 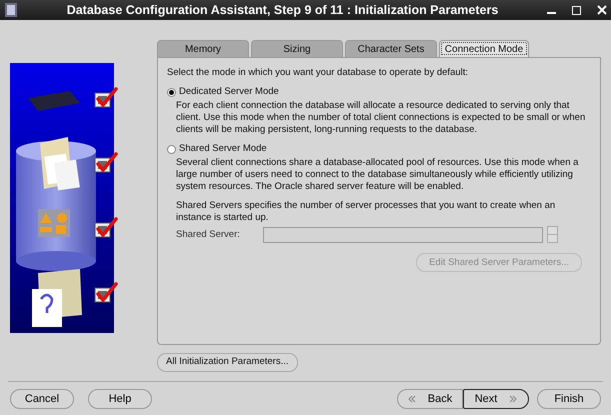 I want to click on wizard-button: Cancel, so click(x=42, y=399).